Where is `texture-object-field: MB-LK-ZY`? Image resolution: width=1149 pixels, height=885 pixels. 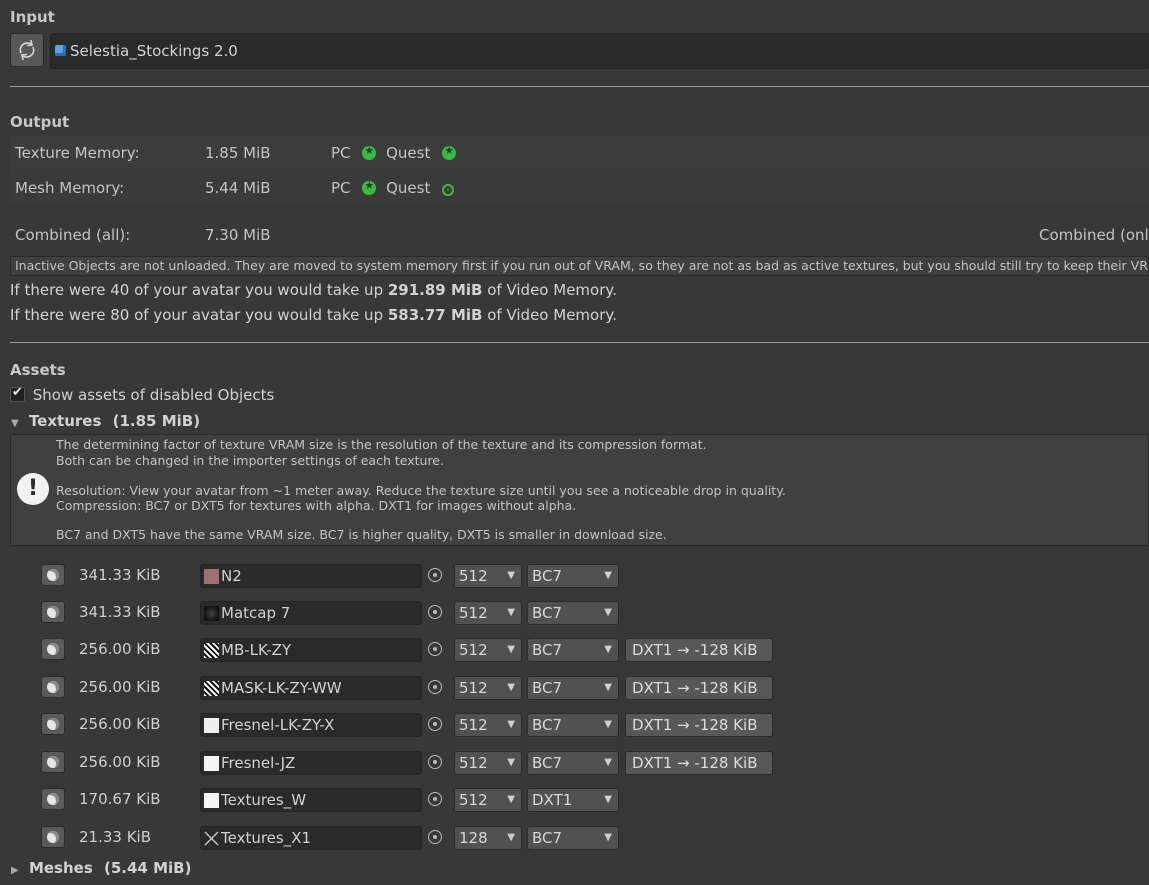
texture-object-field: MB-LK-ZY is located at coordinates (311, 650).